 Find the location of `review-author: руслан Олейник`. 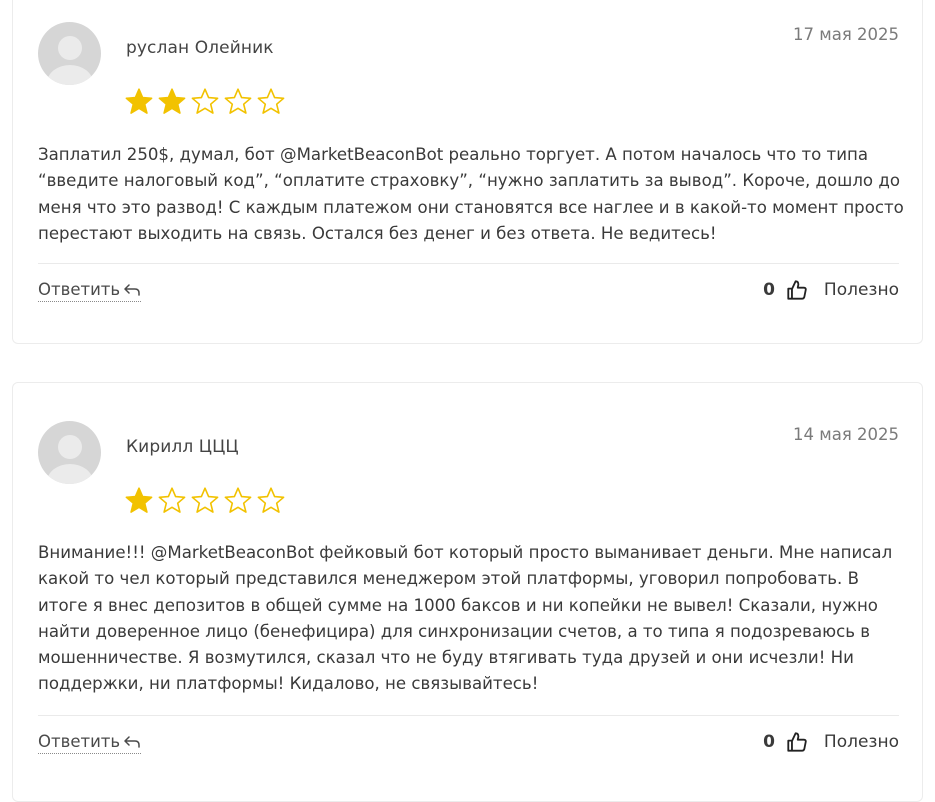

review-author: руслан Олейник is located at coordinates (200, 48).